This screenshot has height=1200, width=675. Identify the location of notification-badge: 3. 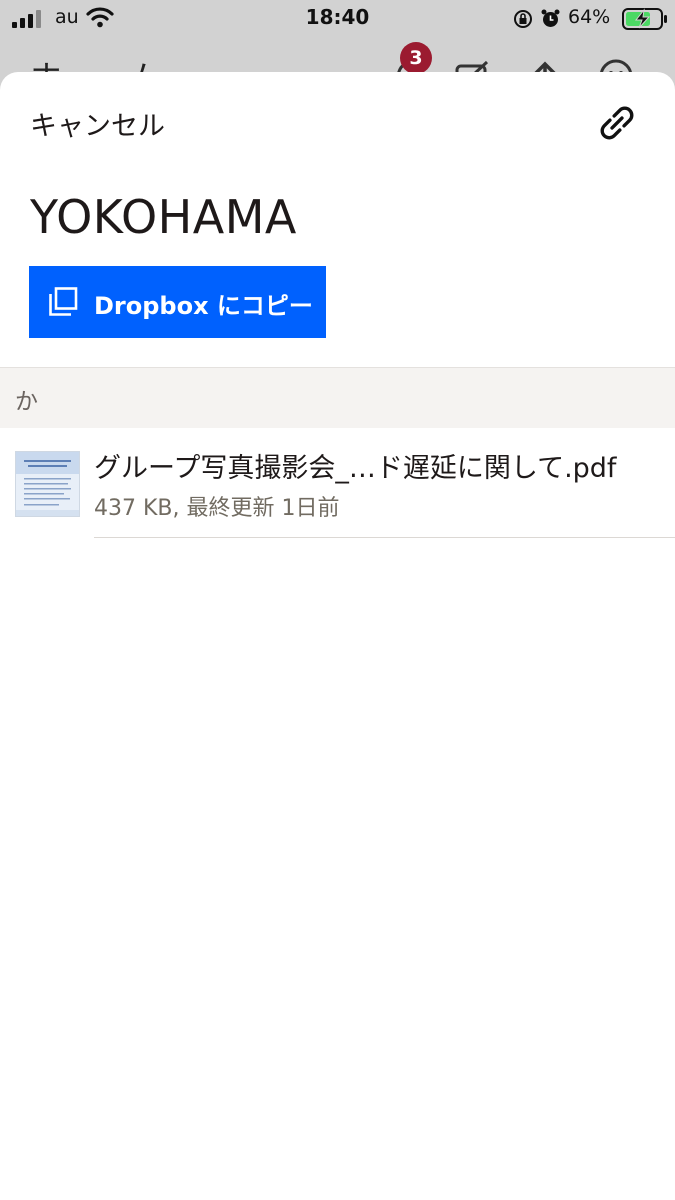
(416, 58).